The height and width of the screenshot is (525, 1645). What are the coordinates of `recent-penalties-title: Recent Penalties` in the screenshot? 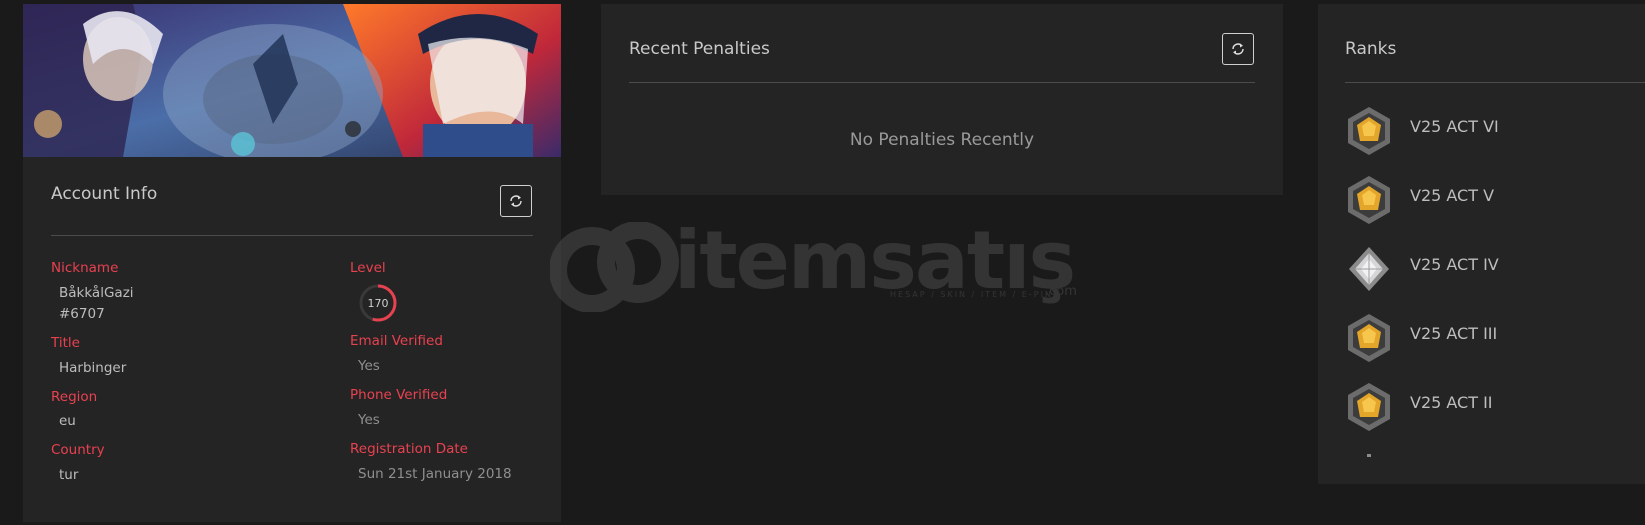 It's located at (699, 49).